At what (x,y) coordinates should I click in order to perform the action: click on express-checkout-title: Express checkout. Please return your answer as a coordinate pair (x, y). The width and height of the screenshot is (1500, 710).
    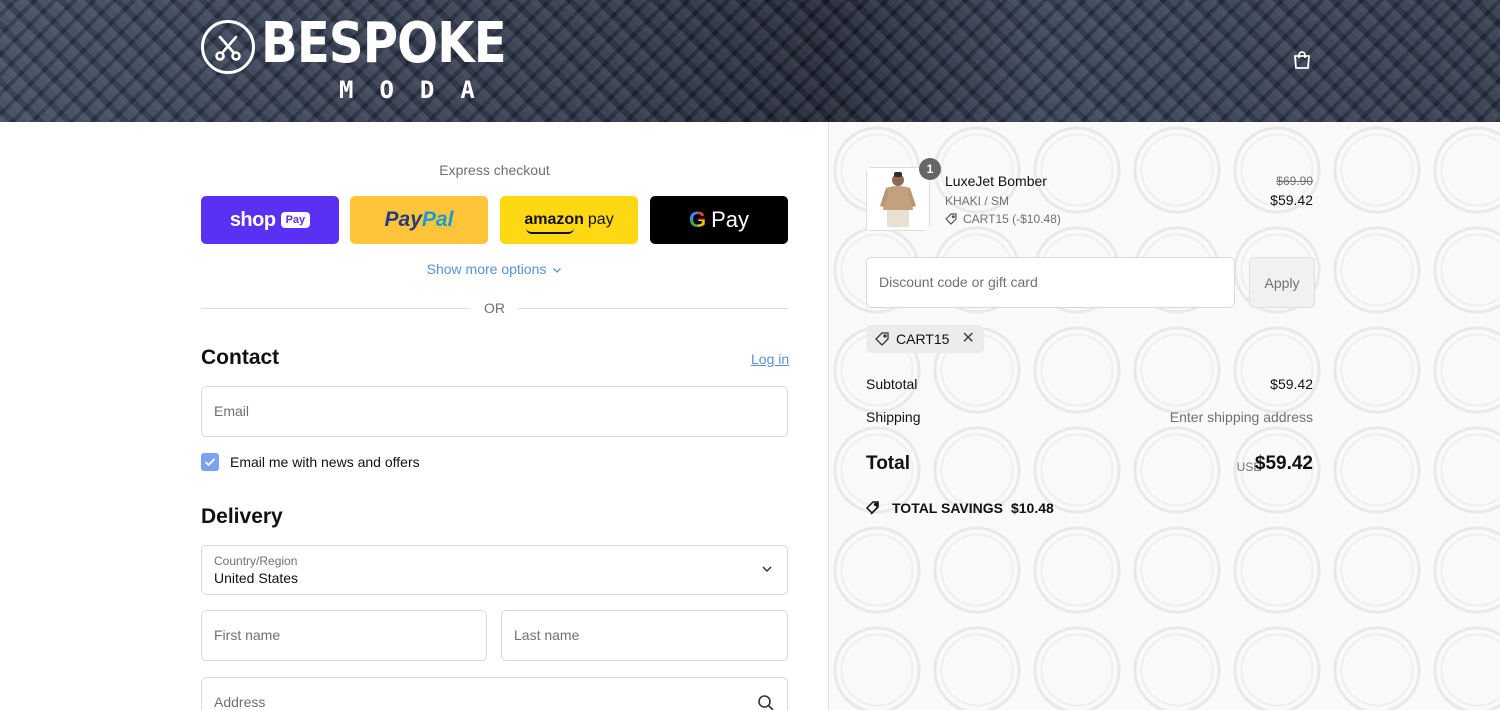
    Looking at the image, I should click on (494, 170).